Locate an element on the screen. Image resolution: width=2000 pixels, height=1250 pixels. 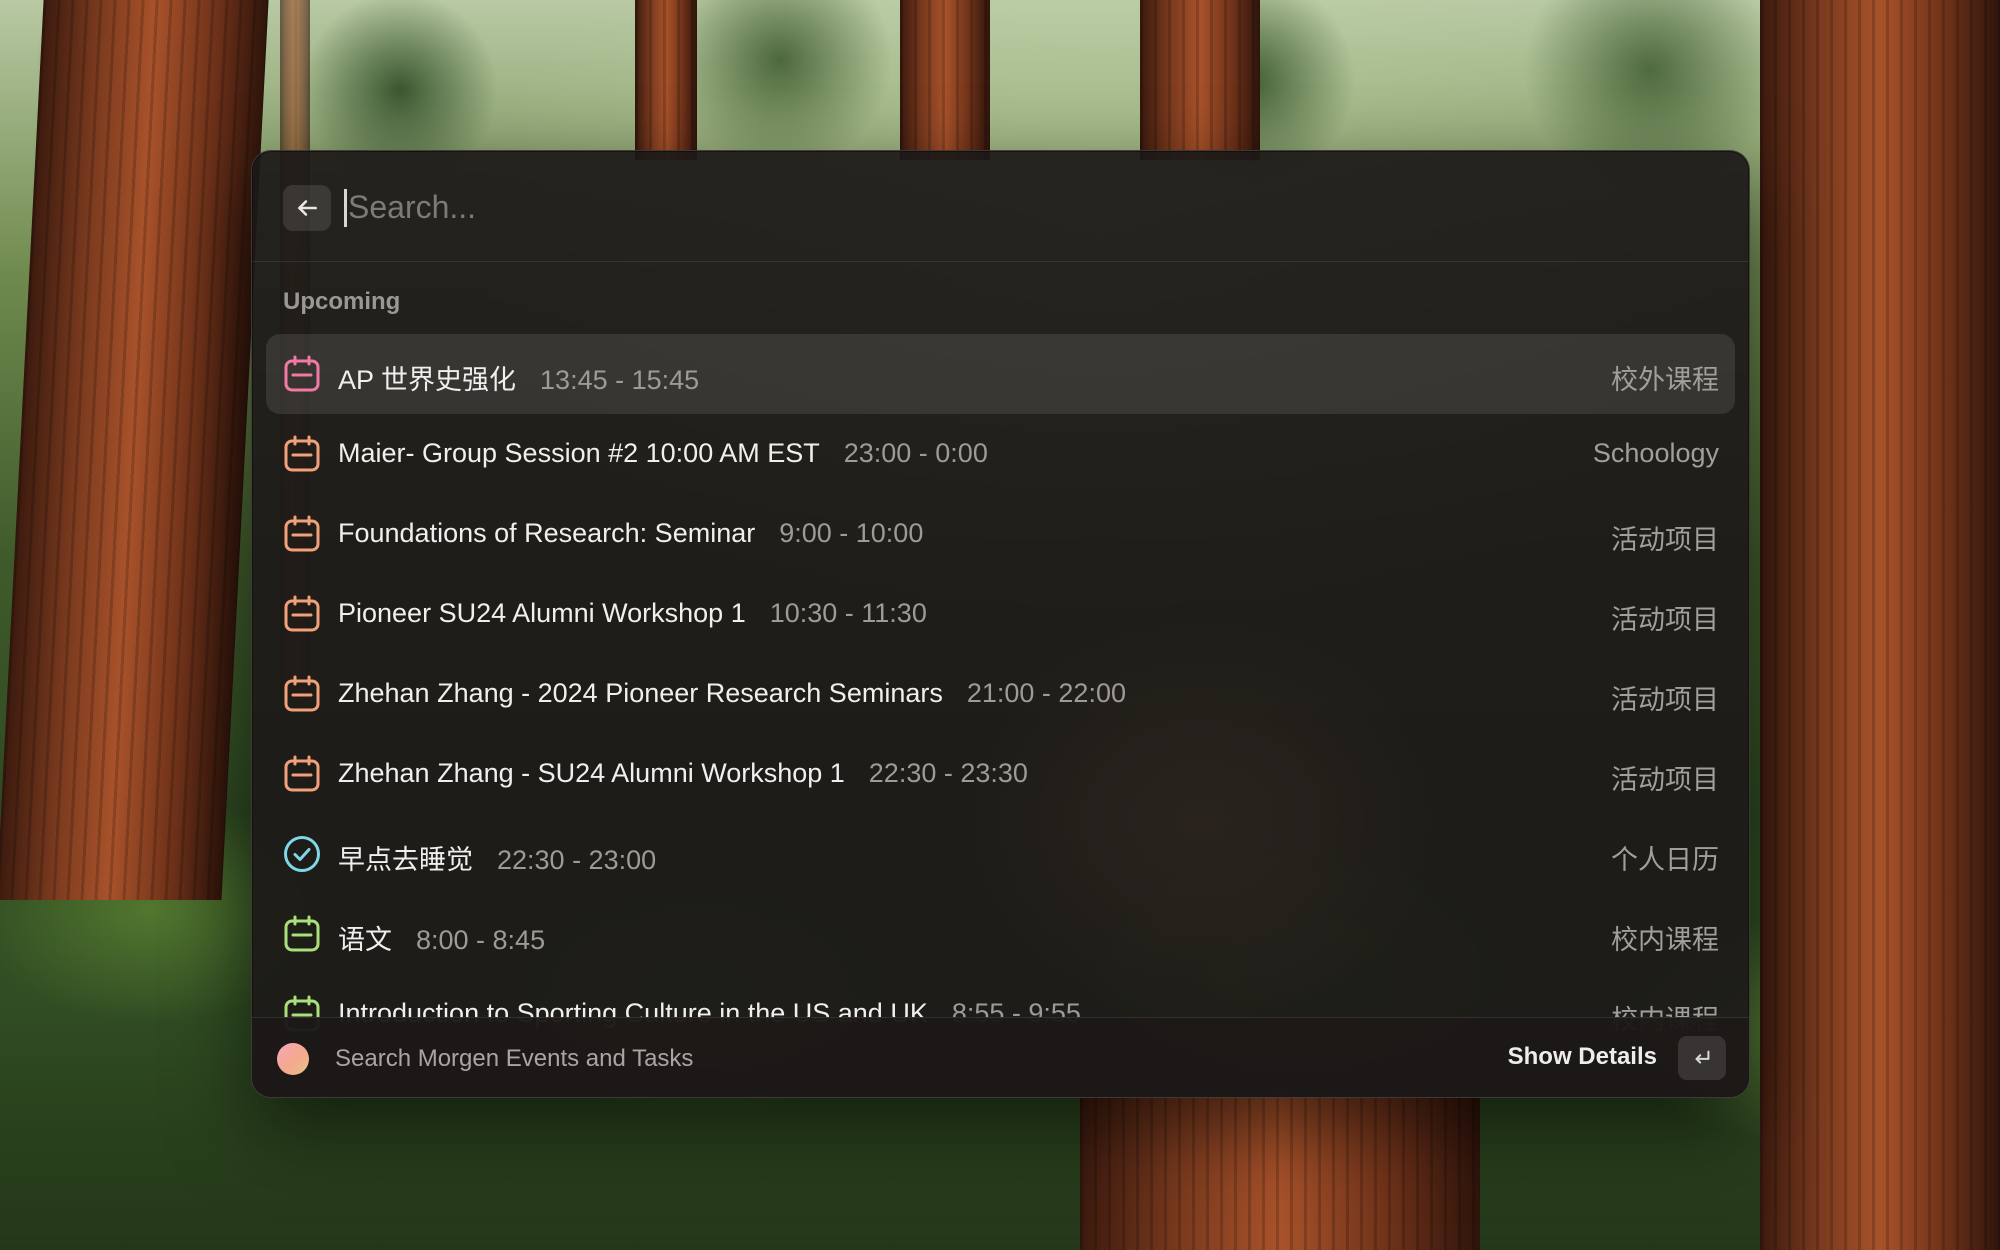
back-button is located at coordinates (307, 208).